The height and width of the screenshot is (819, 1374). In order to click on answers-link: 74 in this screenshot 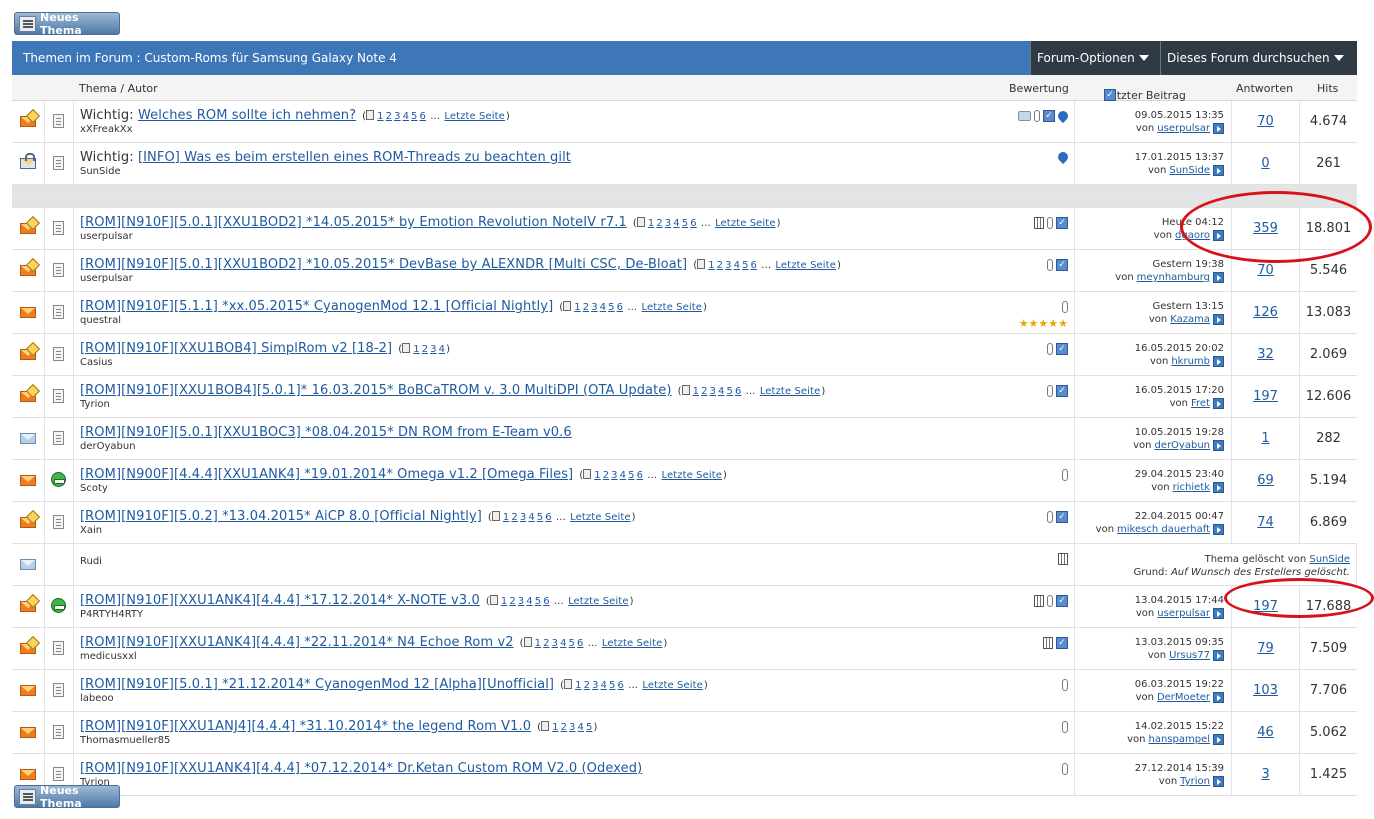, I will do `click(1265, 522)`.